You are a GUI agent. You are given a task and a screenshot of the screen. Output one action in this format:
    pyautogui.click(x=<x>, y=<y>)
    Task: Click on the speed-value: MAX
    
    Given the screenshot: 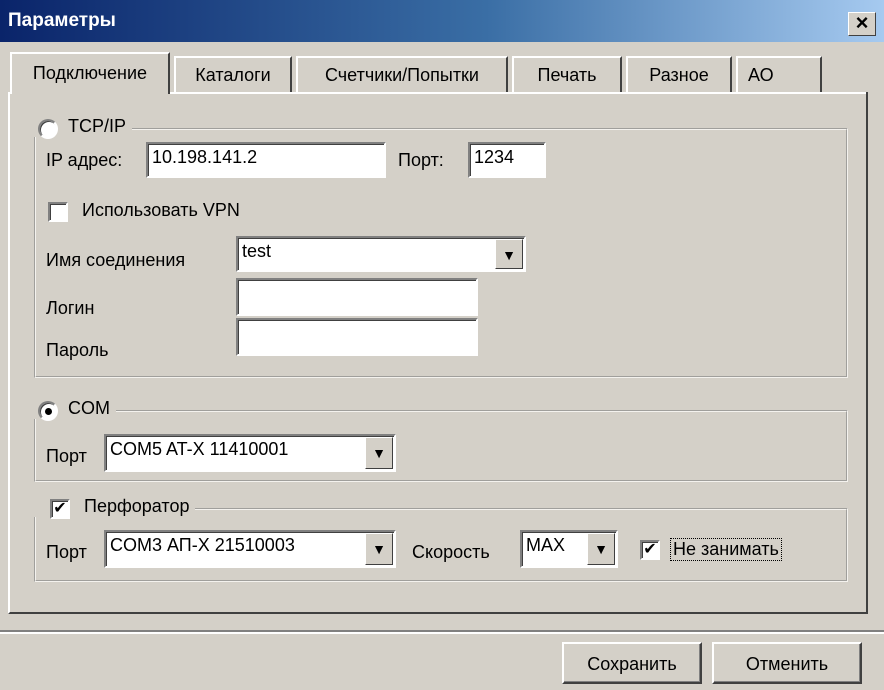 What is the action you would take?
    pyautogui.click(x=546, y=545)
    